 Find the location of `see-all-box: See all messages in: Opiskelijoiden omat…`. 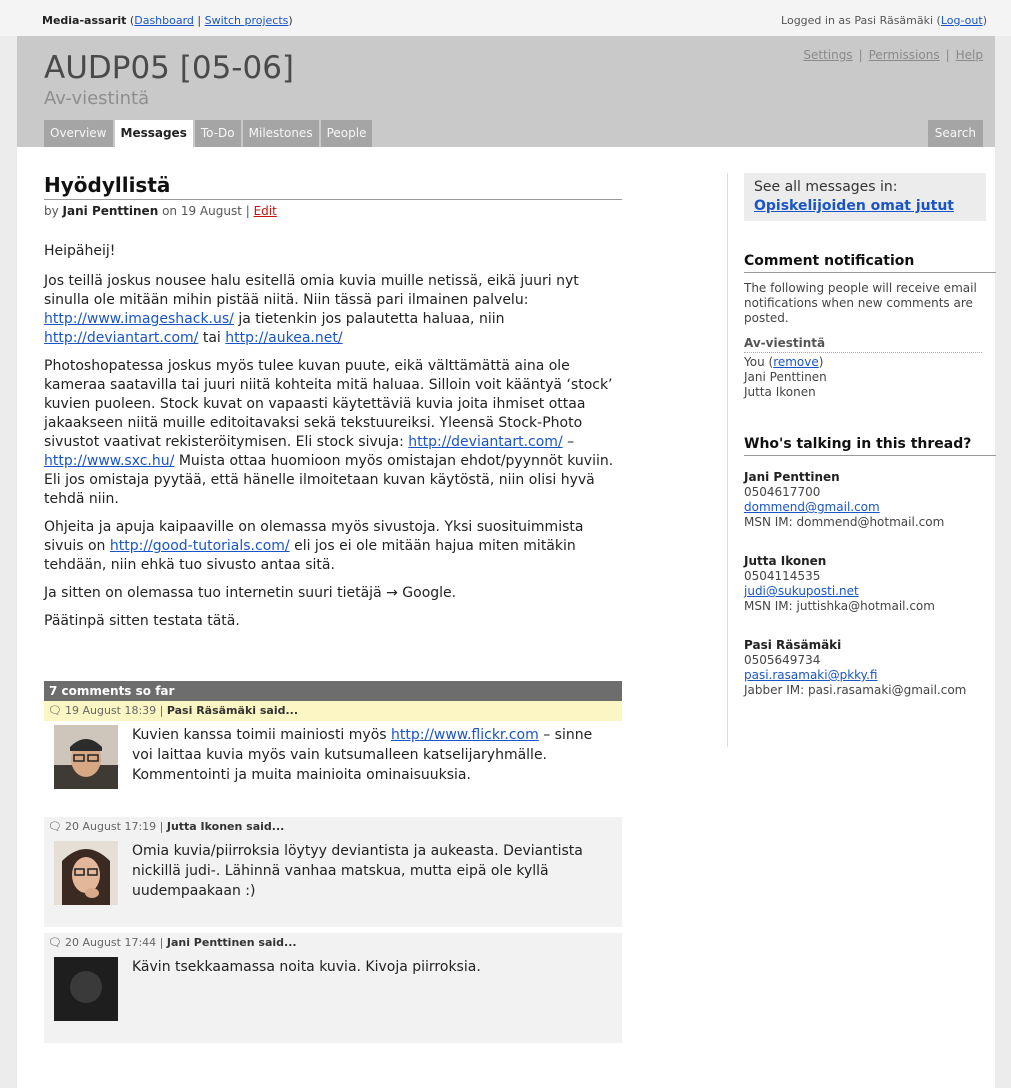

see-all-box: See all messages in: Opiskelijoiden omat… is located at coordinates (865, 197).